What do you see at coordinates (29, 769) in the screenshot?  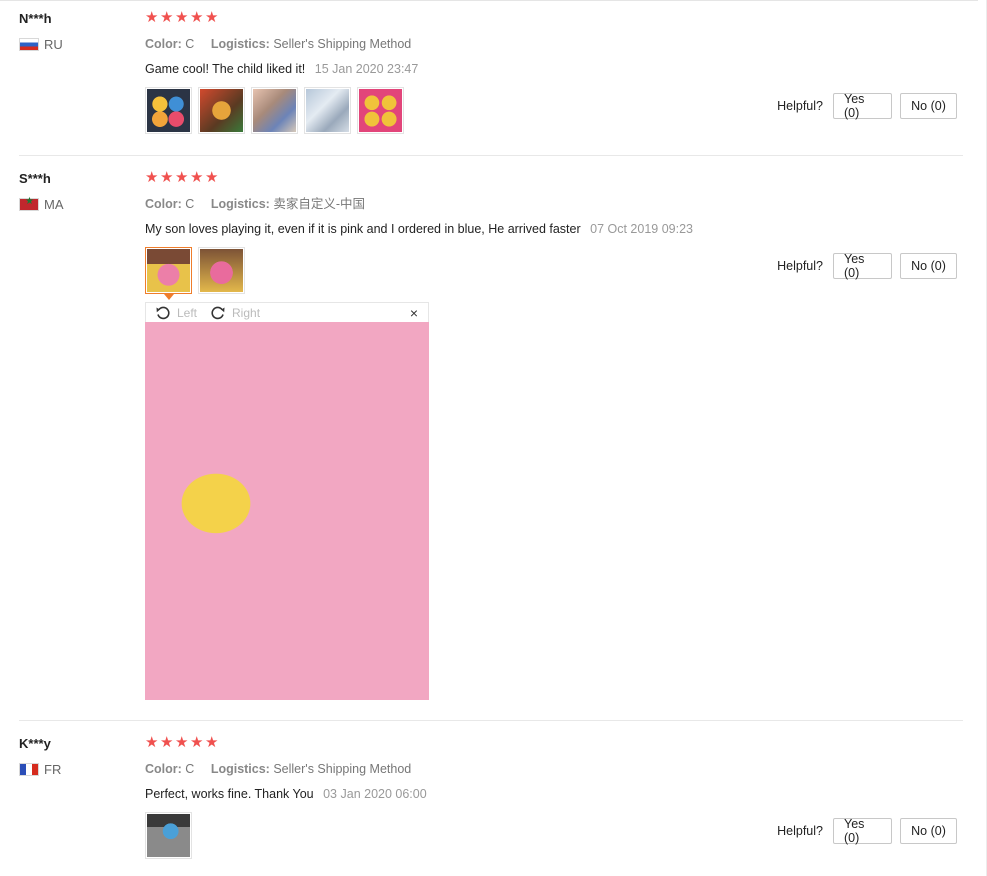 I see `flag-fr-icon` at bounding box center [29, 769].